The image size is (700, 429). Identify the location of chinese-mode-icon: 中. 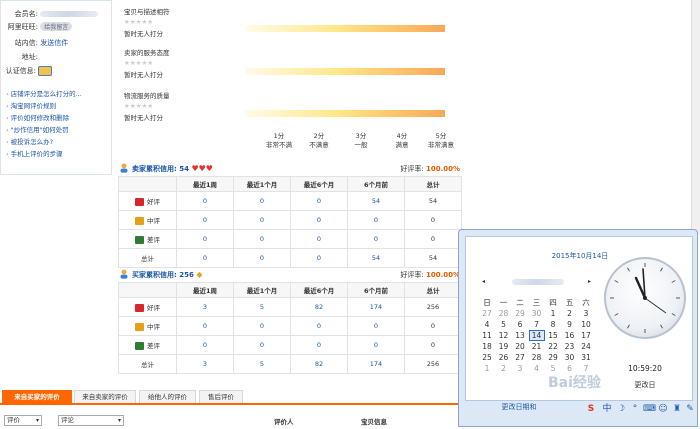
(607, 409).